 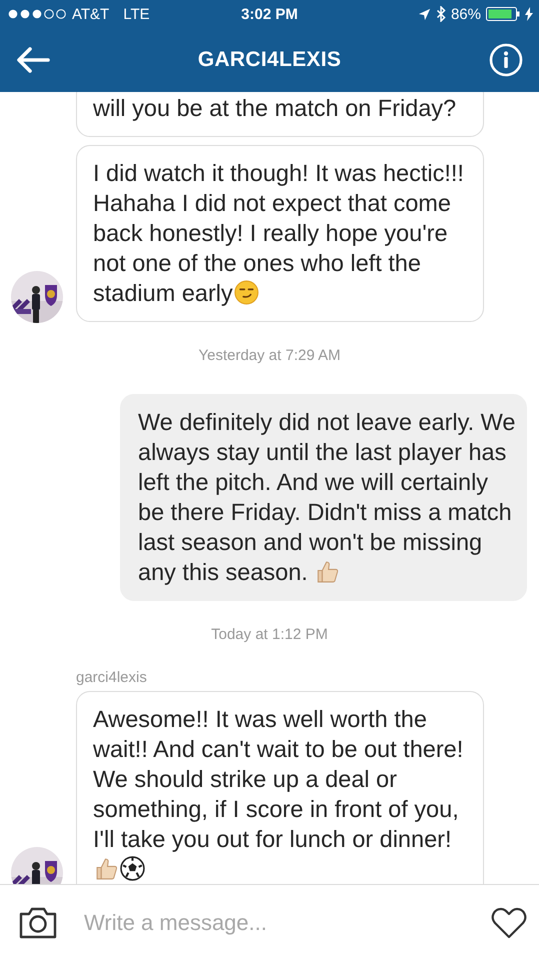 What do you see at coordinates (503, 14) in the screenshot?
I see `battery-icon` at bounding box center [503, 14].